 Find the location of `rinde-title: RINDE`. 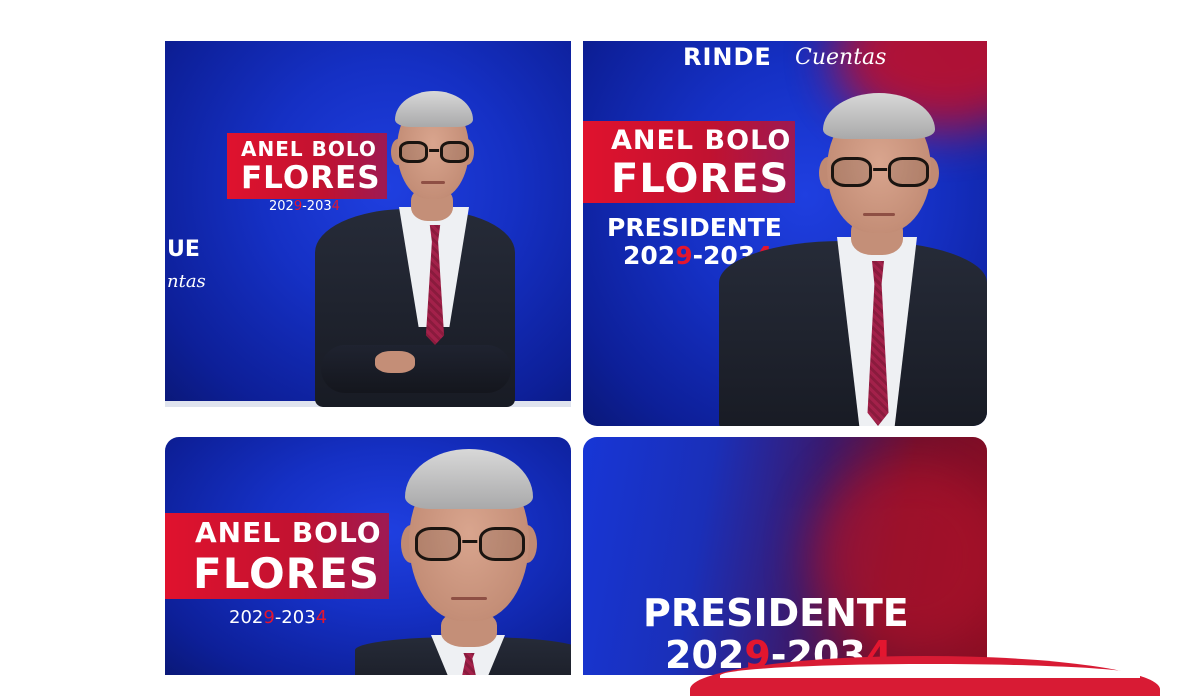

rinde-title: RINDE is located at coordinates (727, 57).